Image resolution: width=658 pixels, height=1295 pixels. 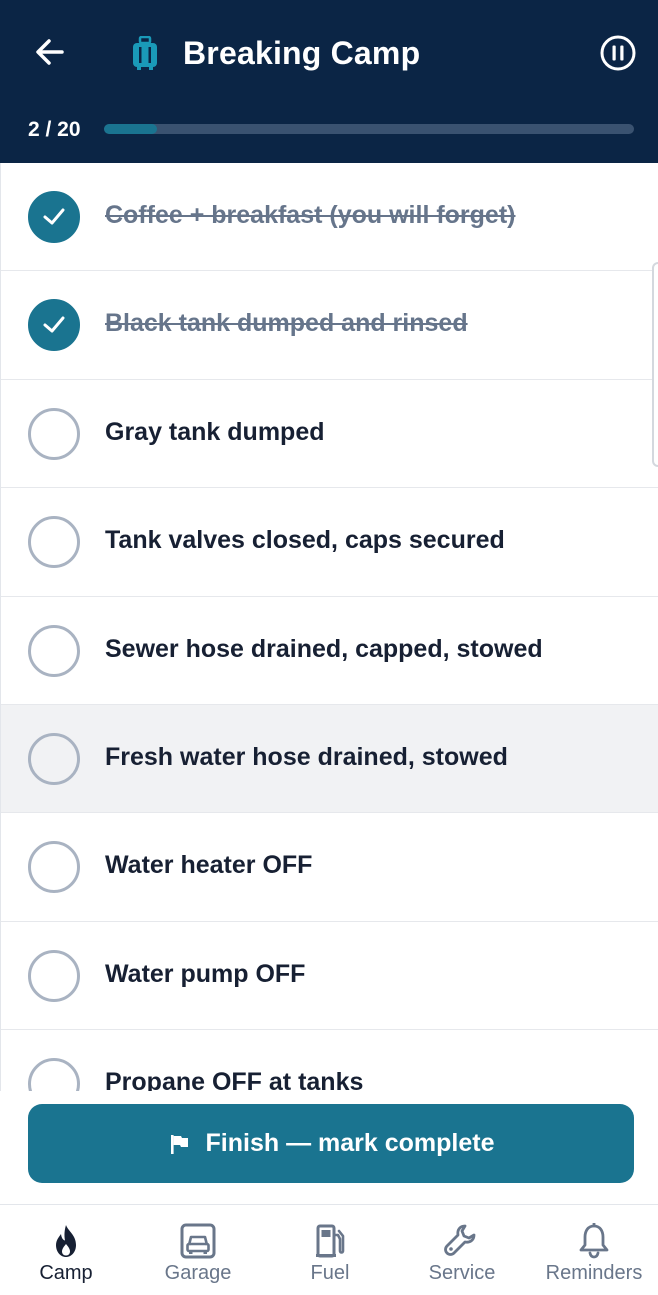 I want to click on progress-bar, so click(x=369, y=129).